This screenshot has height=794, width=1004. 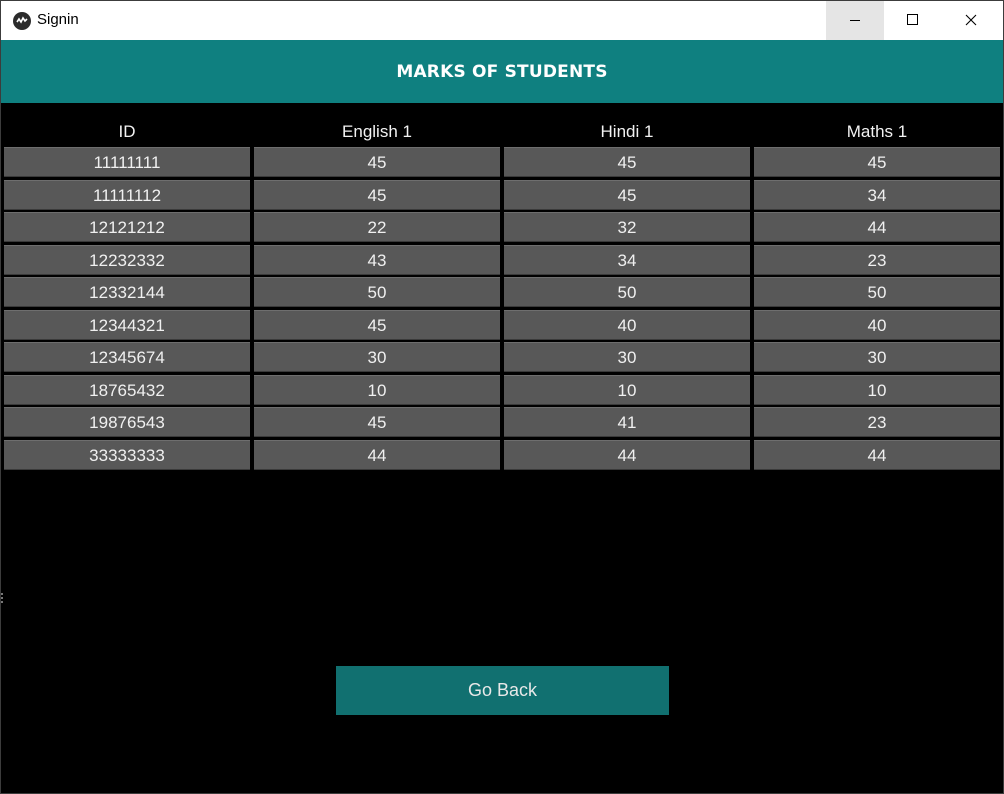 I want to click on cell-id: 12344321, so click(x=127, y=324).